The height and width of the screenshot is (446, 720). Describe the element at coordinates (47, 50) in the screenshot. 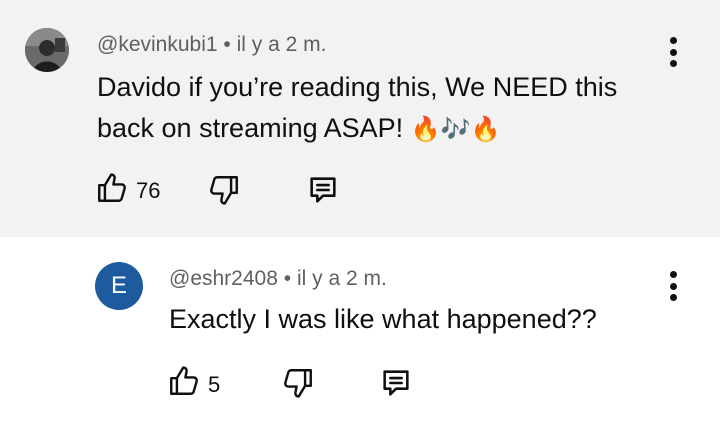

I see `avatar` at that location.